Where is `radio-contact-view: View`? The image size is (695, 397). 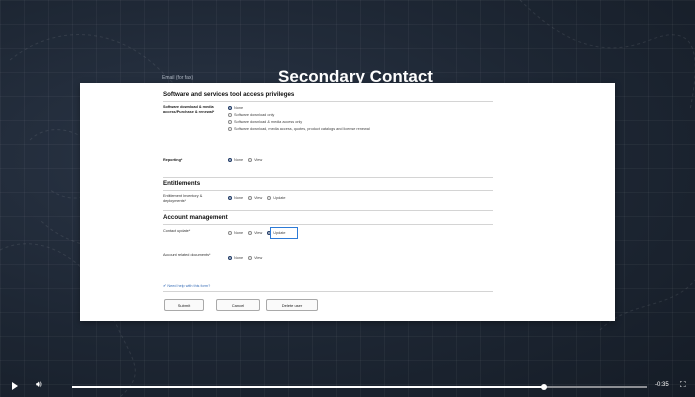
radio-contact-view: View is located at coordinates (255, 233).